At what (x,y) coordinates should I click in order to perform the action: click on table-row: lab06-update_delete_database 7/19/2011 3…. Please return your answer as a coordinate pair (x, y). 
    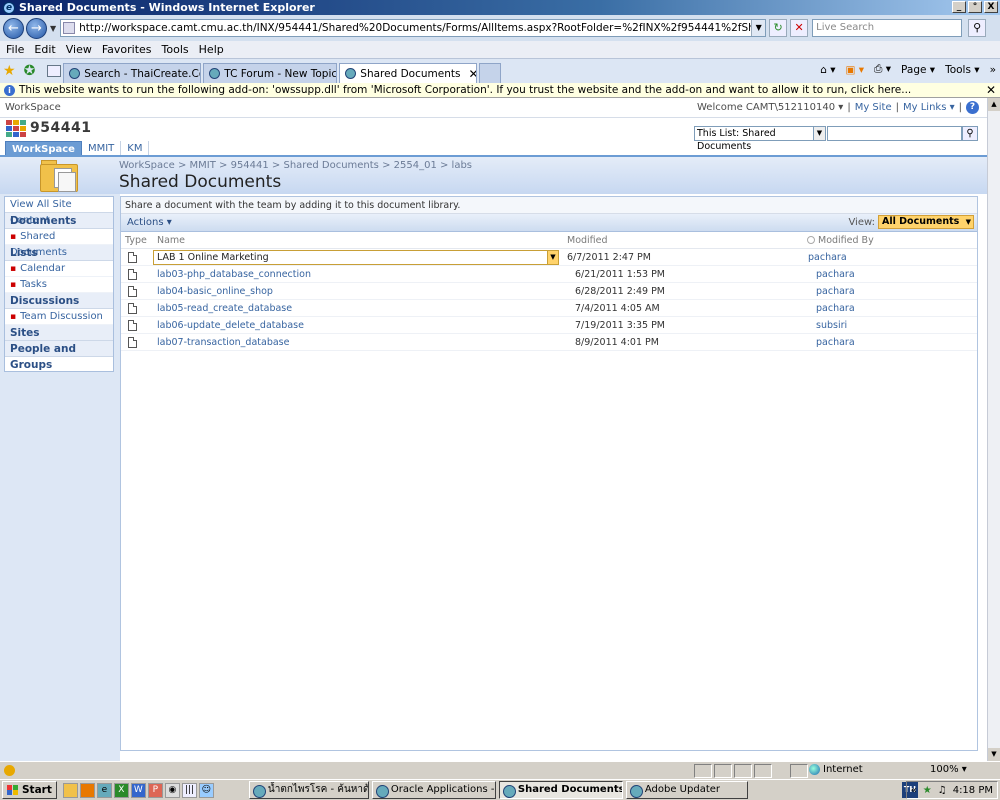
    Looking at the image, I should click on (549, 325).